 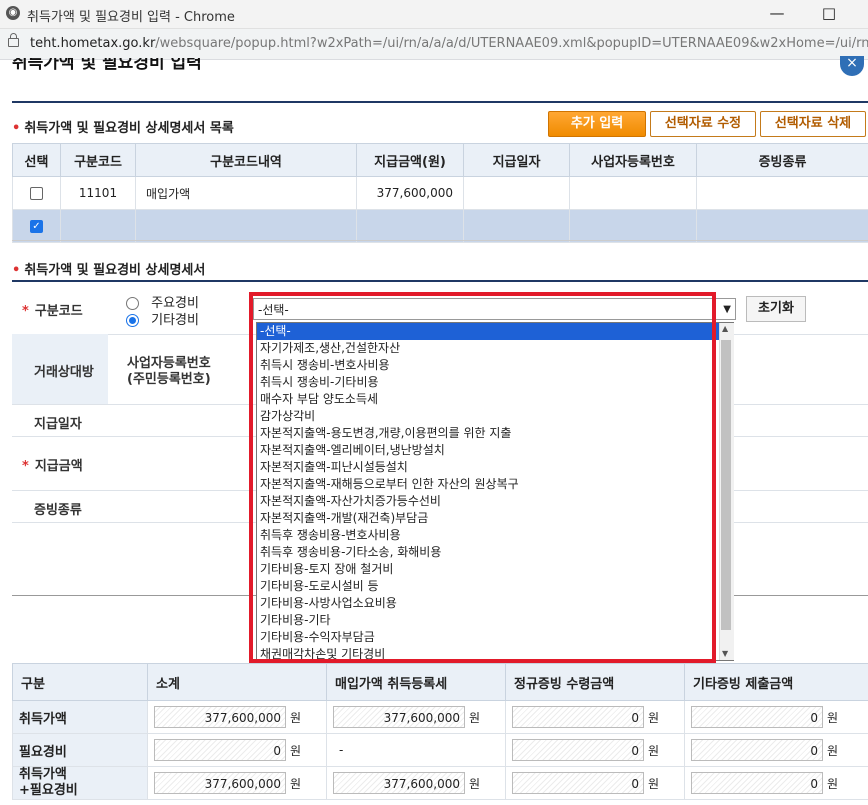 I want to click on date-label: 지급일자, so click(x=58, y=424).